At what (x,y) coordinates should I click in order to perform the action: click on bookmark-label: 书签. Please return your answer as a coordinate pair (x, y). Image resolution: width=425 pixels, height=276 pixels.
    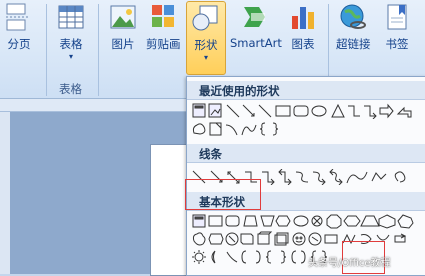
    Looking at the image, I should click on (397, 44).